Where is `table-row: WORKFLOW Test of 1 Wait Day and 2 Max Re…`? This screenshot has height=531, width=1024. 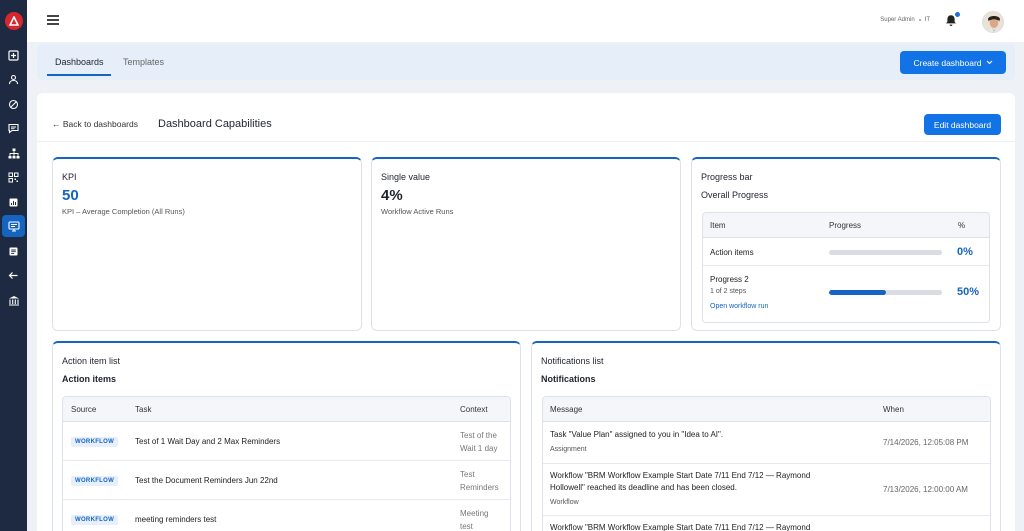
table-row: WORKFLOW Test of 1 Wait Day and 2 Max Re… is located at coordinates (286, 441).